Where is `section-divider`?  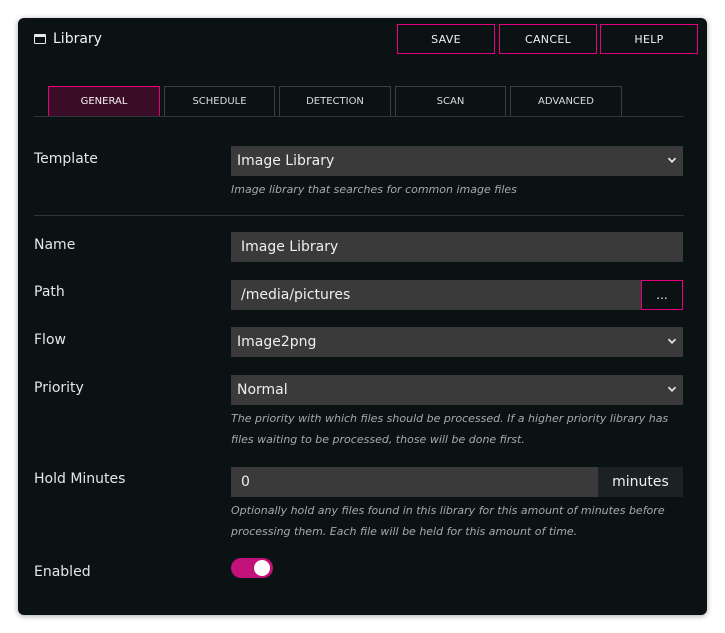 section-divider is located at coordinates (359, 215).